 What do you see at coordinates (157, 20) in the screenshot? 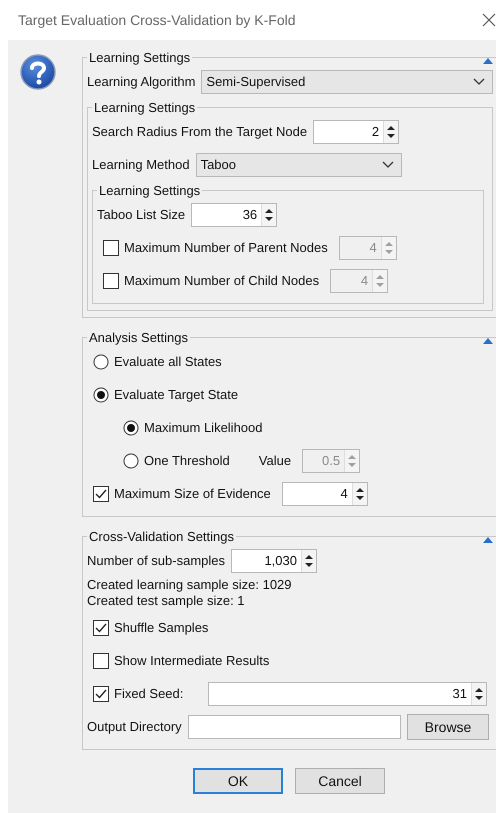
I see `window-title: Target Evaluation Cross-Validation by K-Fold` at bounding box center [157, 20].